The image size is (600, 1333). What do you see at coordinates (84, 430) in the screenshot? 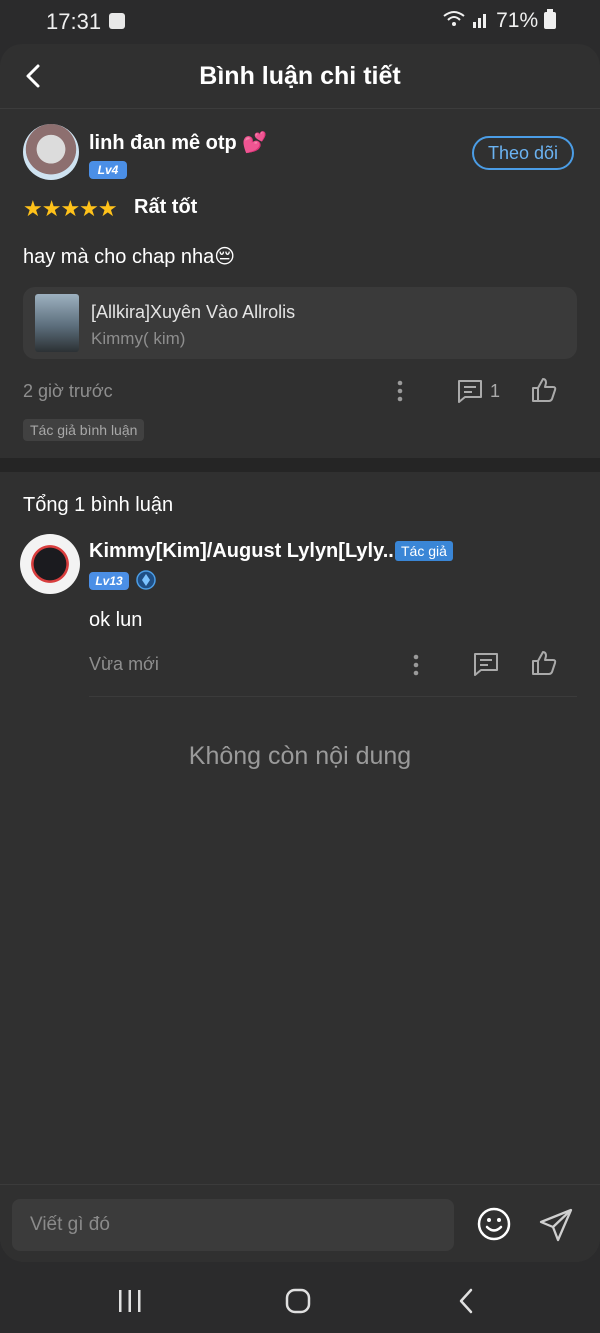
I see `author-comment-tag: Tác giả bình luận` at bounding box center [84, 430].